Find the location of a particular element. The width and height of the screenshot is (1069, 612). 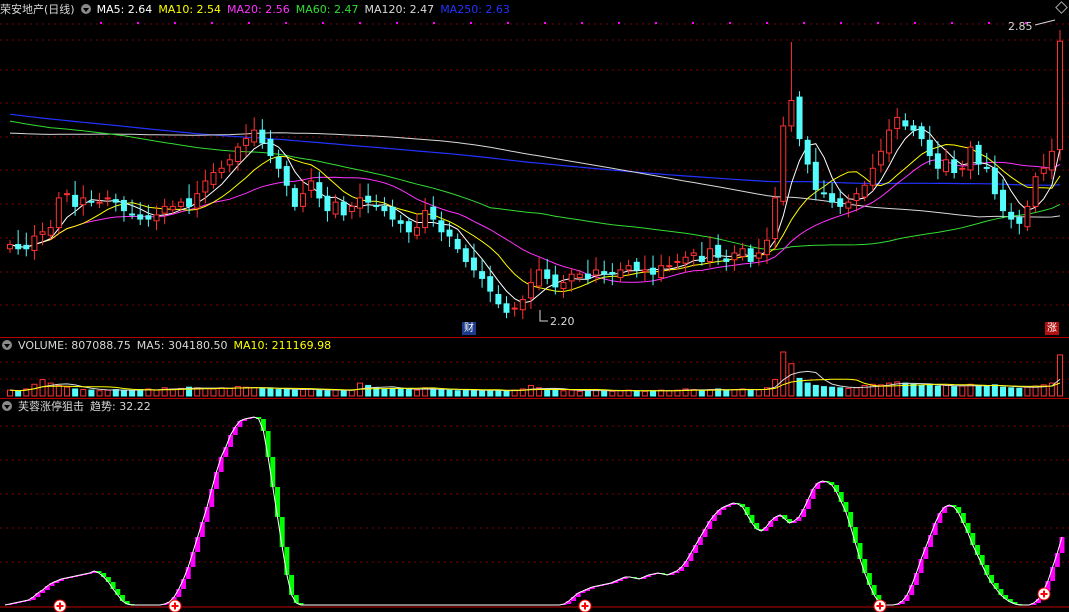

low-leader-line is located at coordinates (543, 316).